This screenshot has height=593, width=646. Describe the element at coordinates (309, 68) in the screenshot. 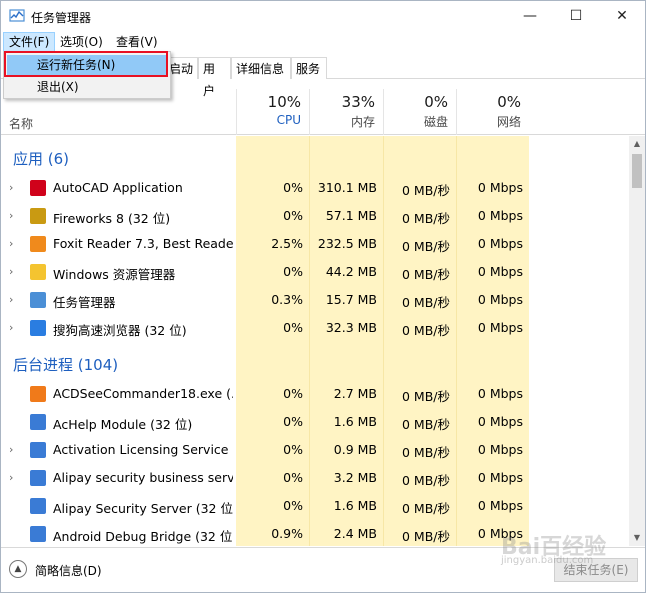

I see `tab-services: 服务` at that location.